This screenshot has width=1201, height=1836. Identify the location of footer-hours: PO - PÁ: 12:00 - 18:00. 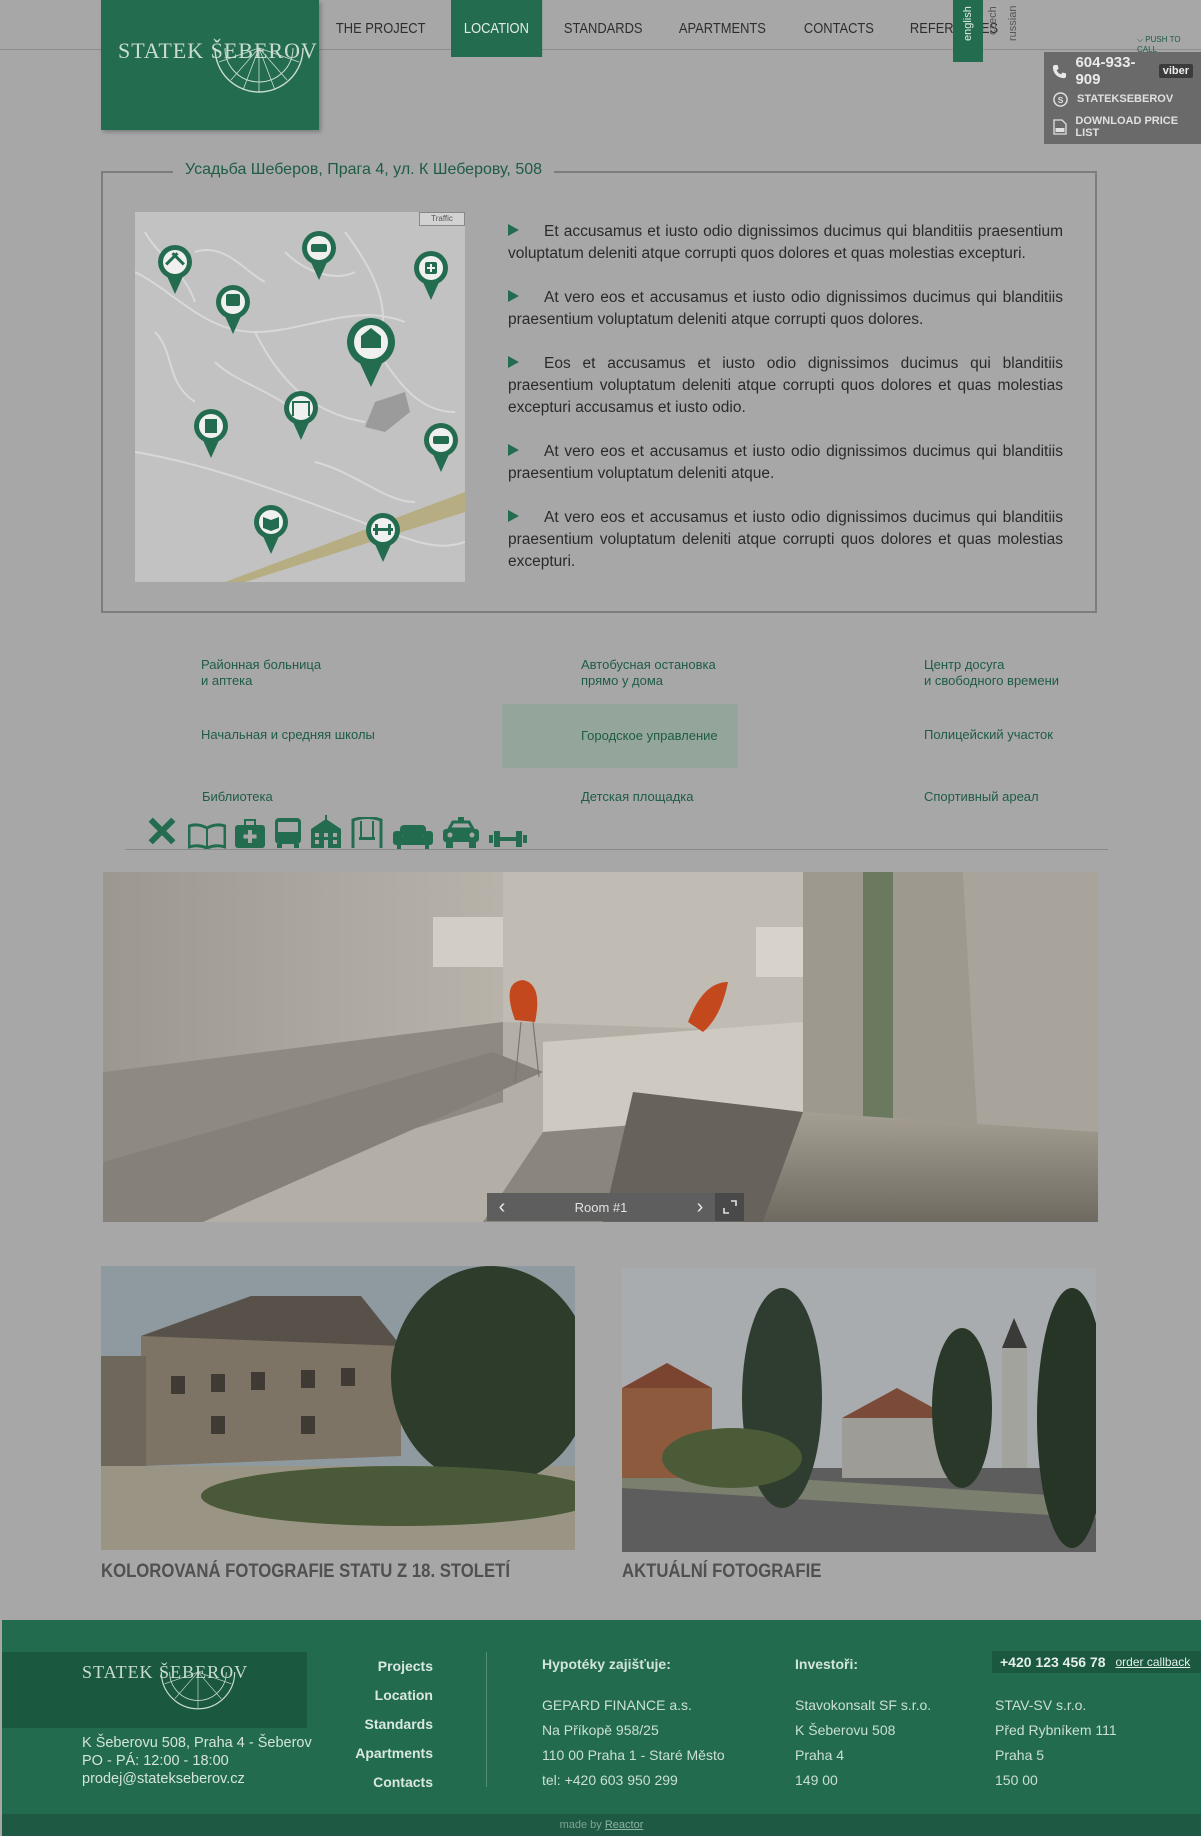
(155, 1761).